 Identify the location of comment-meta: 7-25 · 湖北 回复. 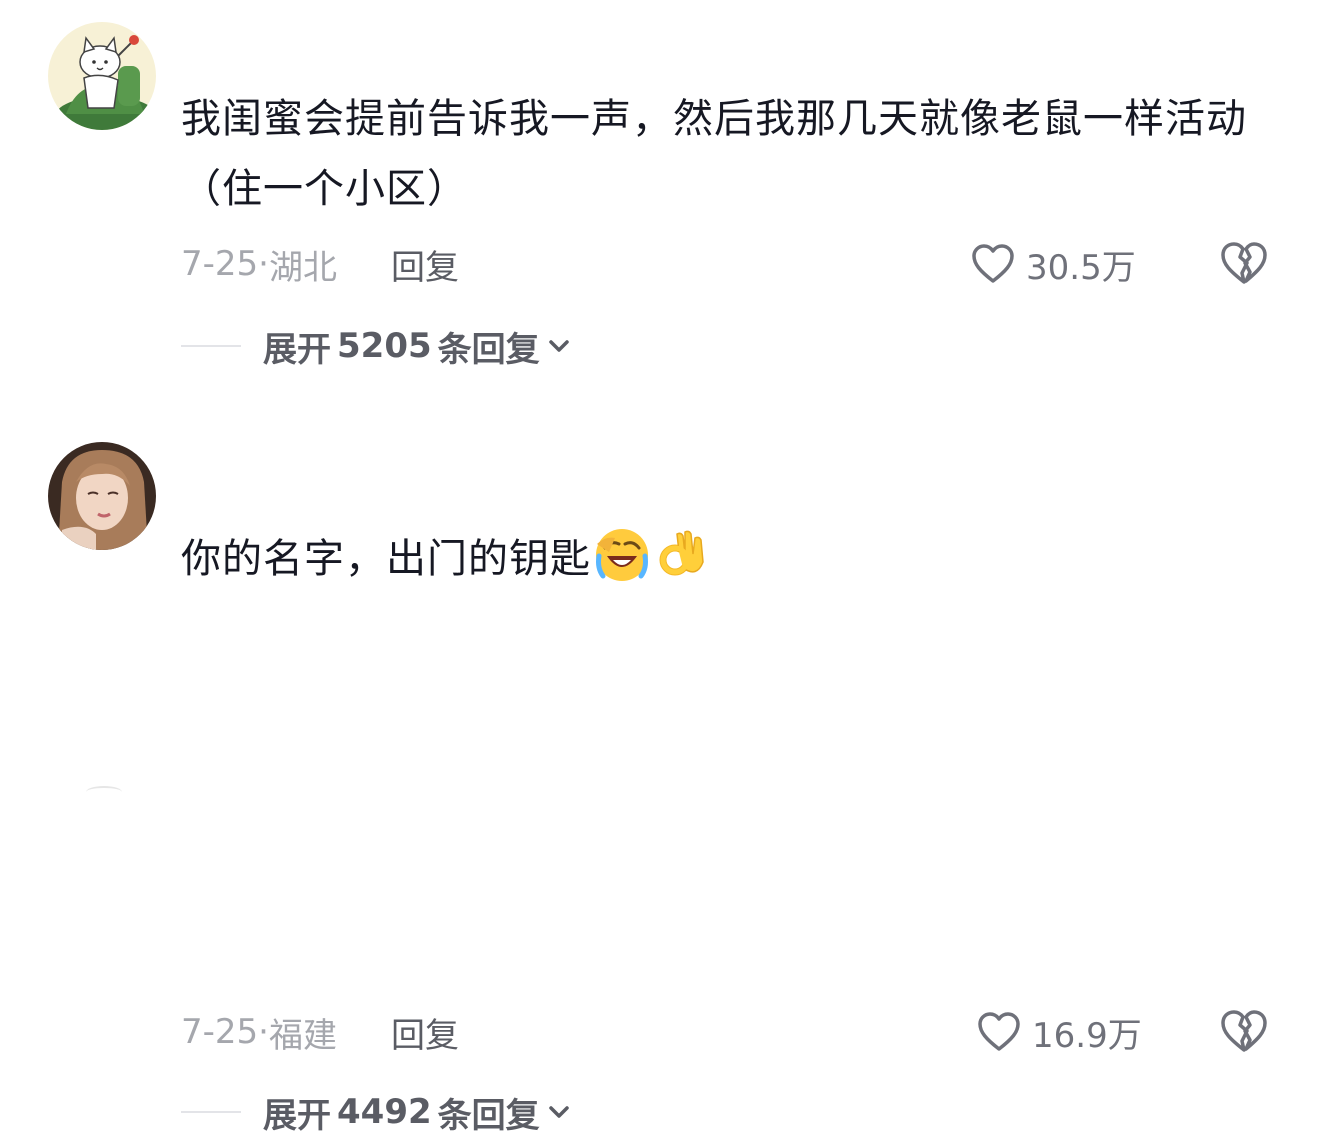
(320, 266).